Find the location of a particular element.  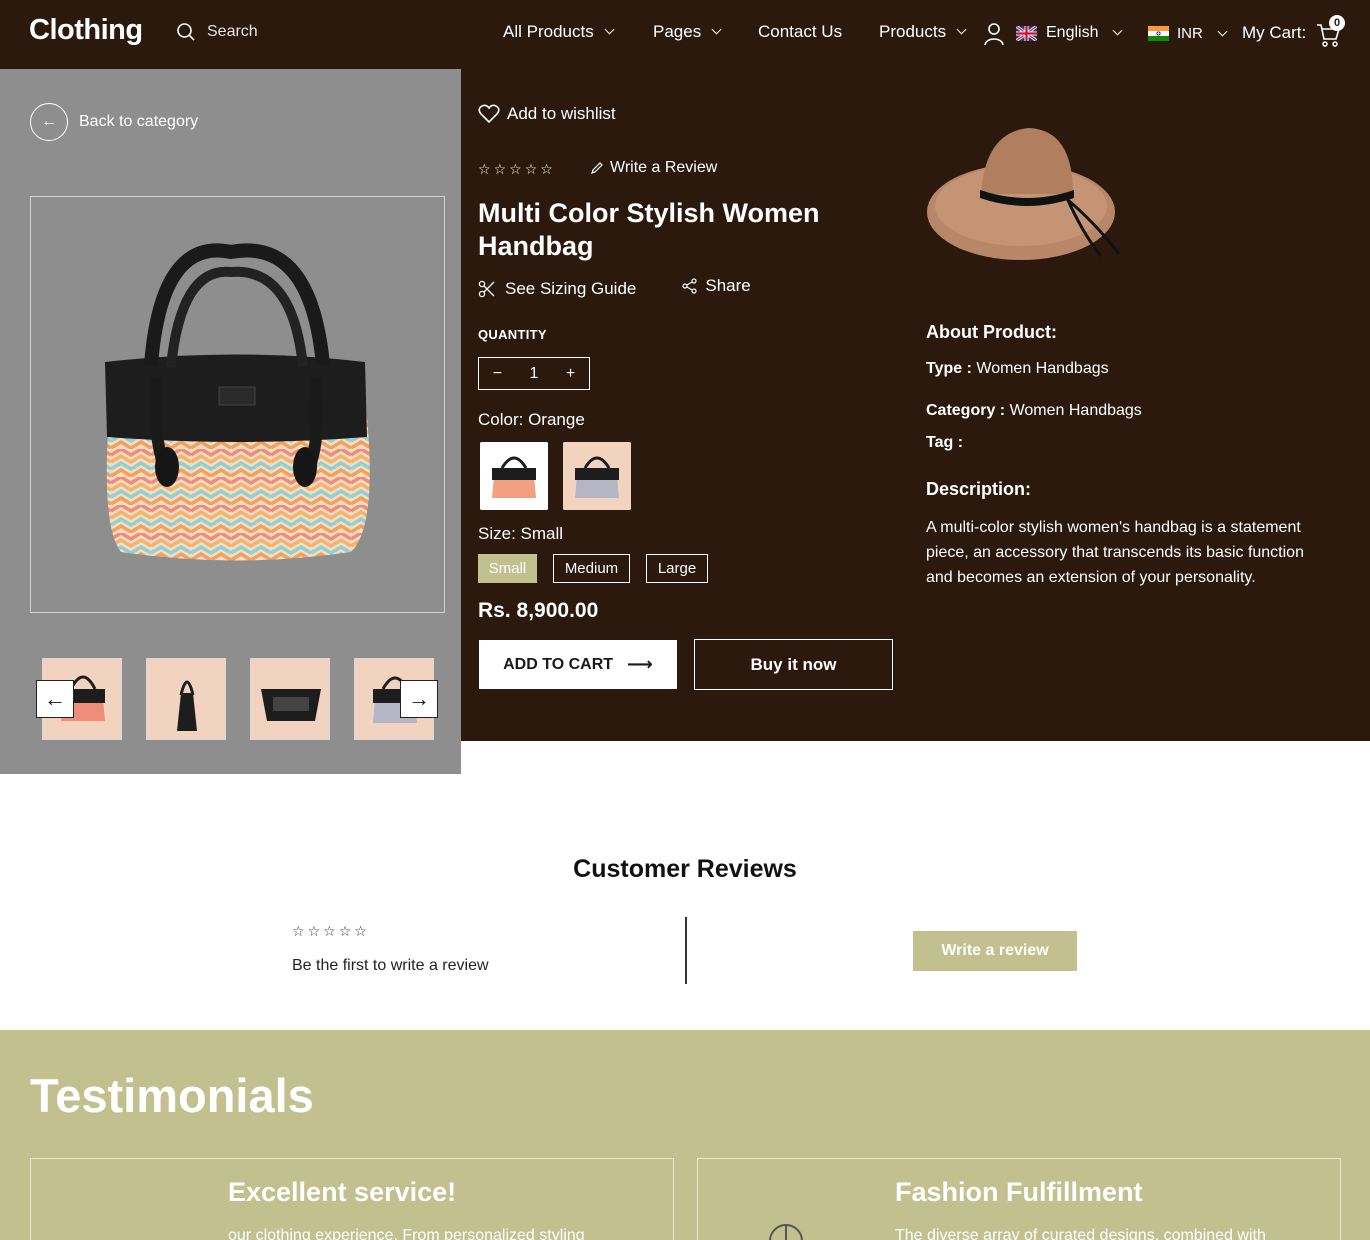

quantity-increase-button: + is located at coordinates (570, 374).